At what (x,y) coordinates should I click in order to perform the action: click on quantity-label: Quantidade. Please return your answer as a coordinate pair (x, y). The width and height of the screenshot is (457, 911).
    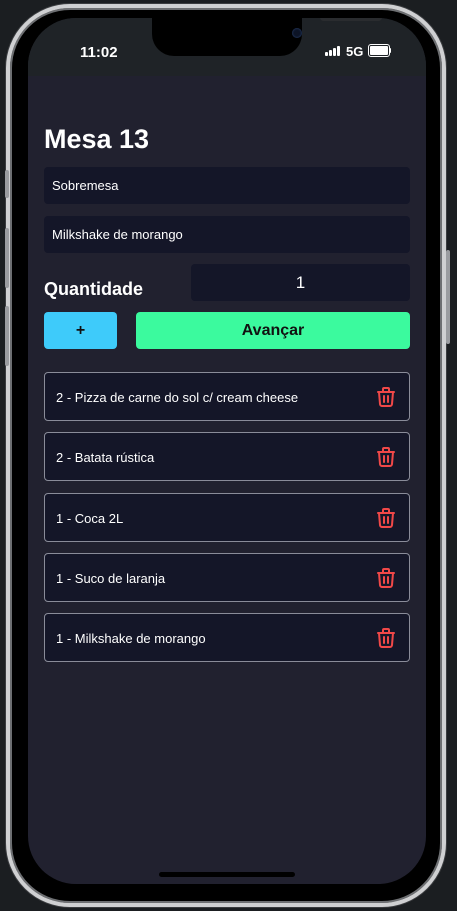
    Looking at the image, I should click on (94, 289).